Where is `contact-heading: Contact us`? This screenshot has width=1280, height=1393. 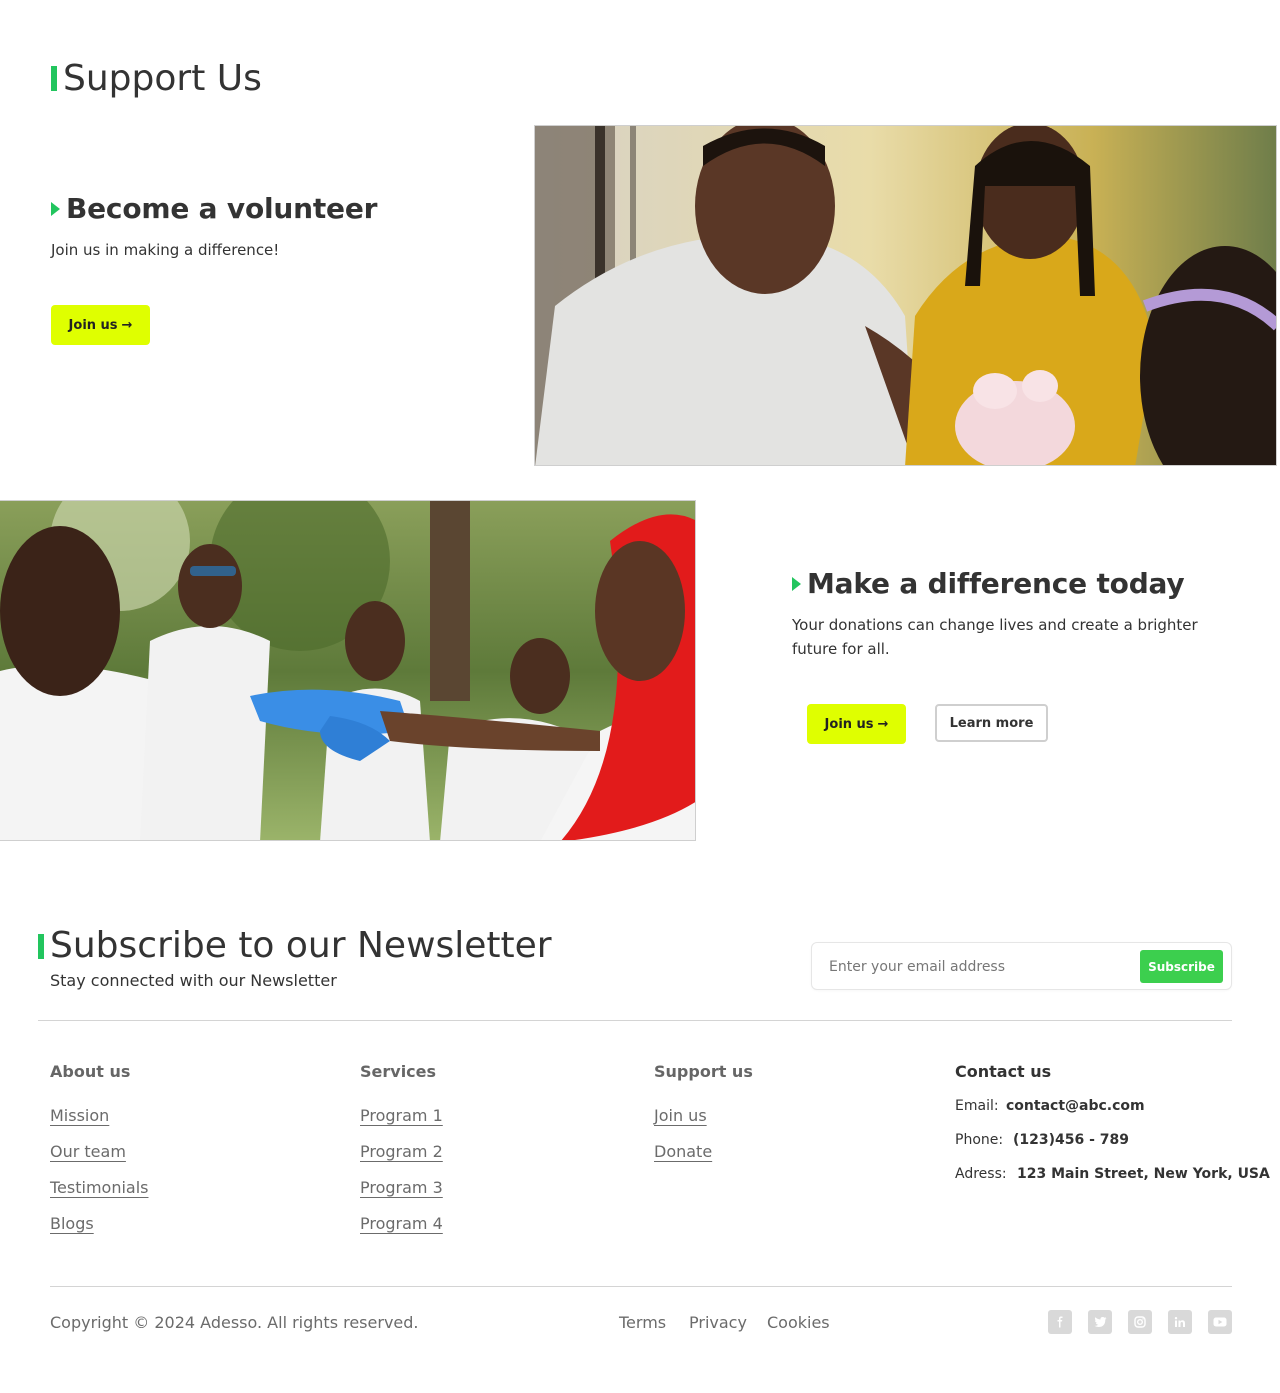 contact-heading: Contact us is located at coordinates (1003, 1071).